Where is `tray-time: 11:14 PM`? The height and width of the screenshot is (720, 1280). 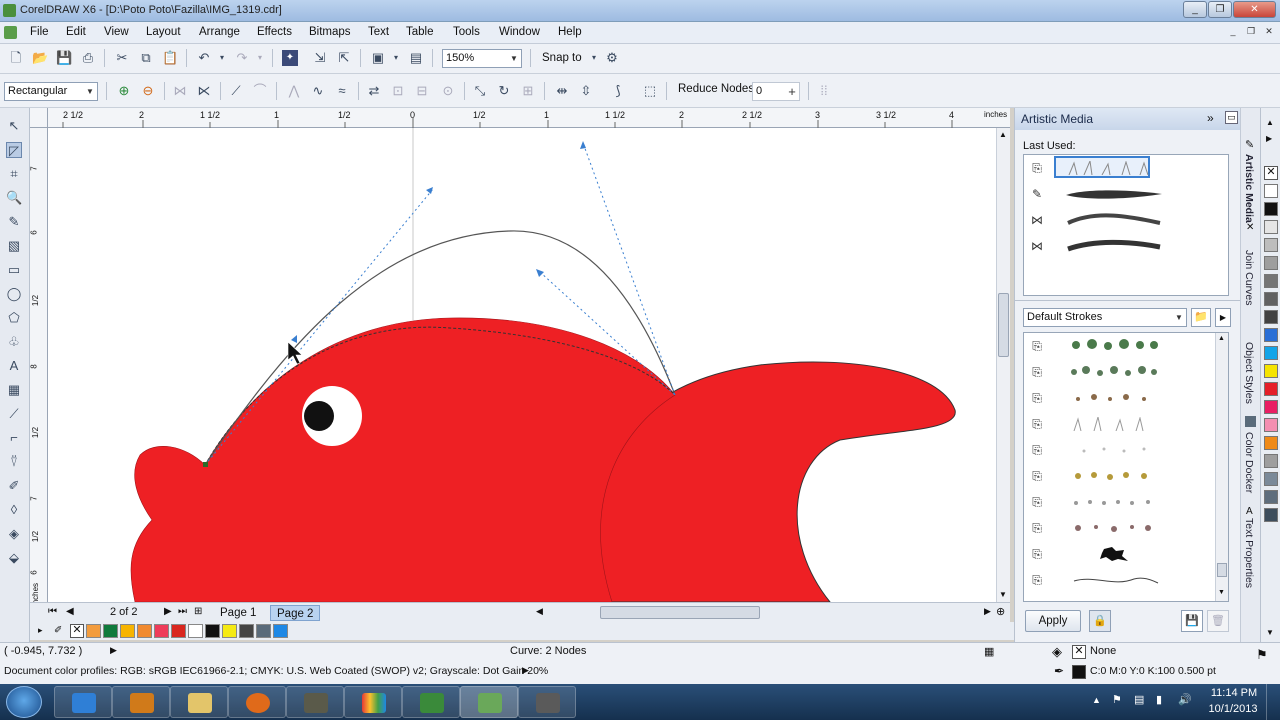
tray-time: 11:14 PM is located at coordinates (1234, 693).